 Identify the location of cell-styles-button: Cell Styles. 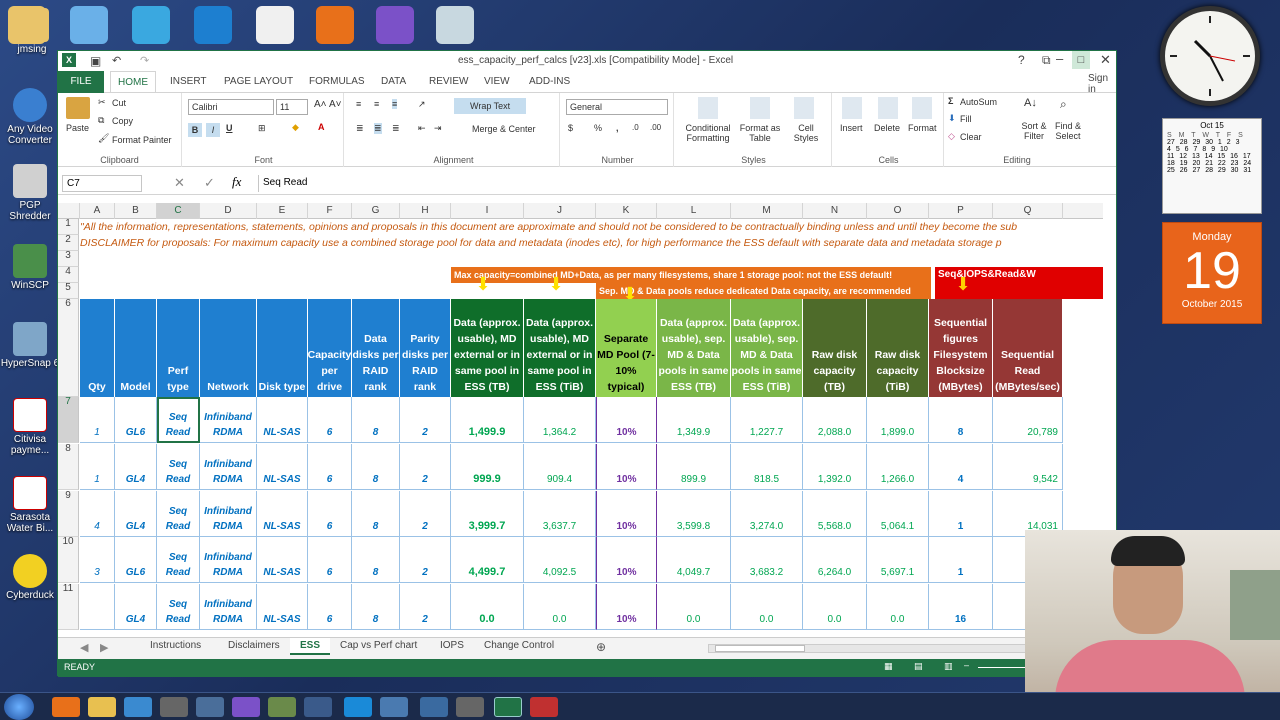
(806, 133).